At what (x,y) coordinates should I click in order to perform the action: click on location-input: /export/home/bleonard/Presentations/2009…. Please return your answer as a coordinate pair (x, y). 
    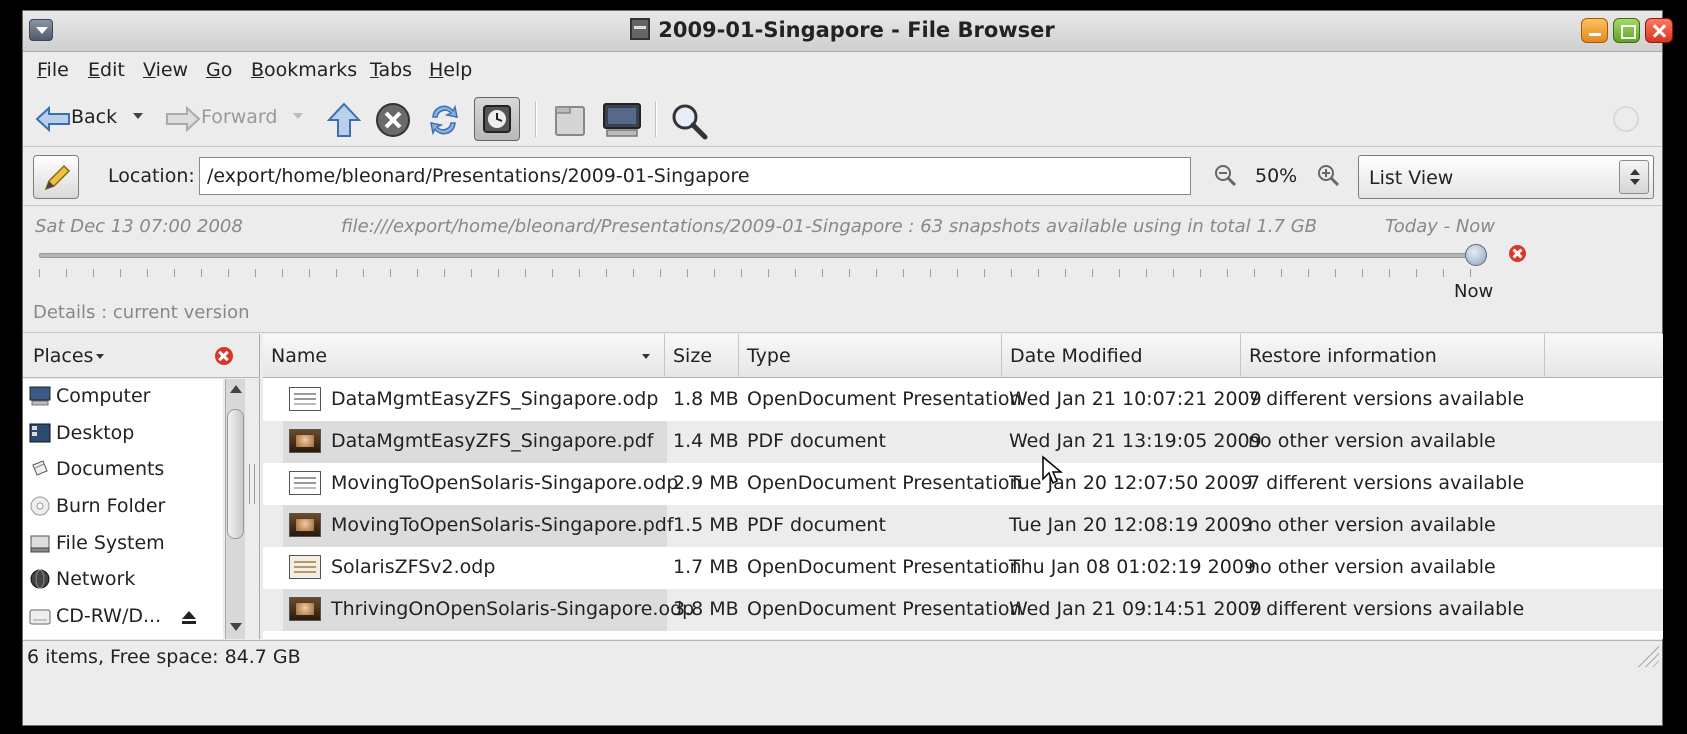
    Looking at the image, I should click on (695, 176).